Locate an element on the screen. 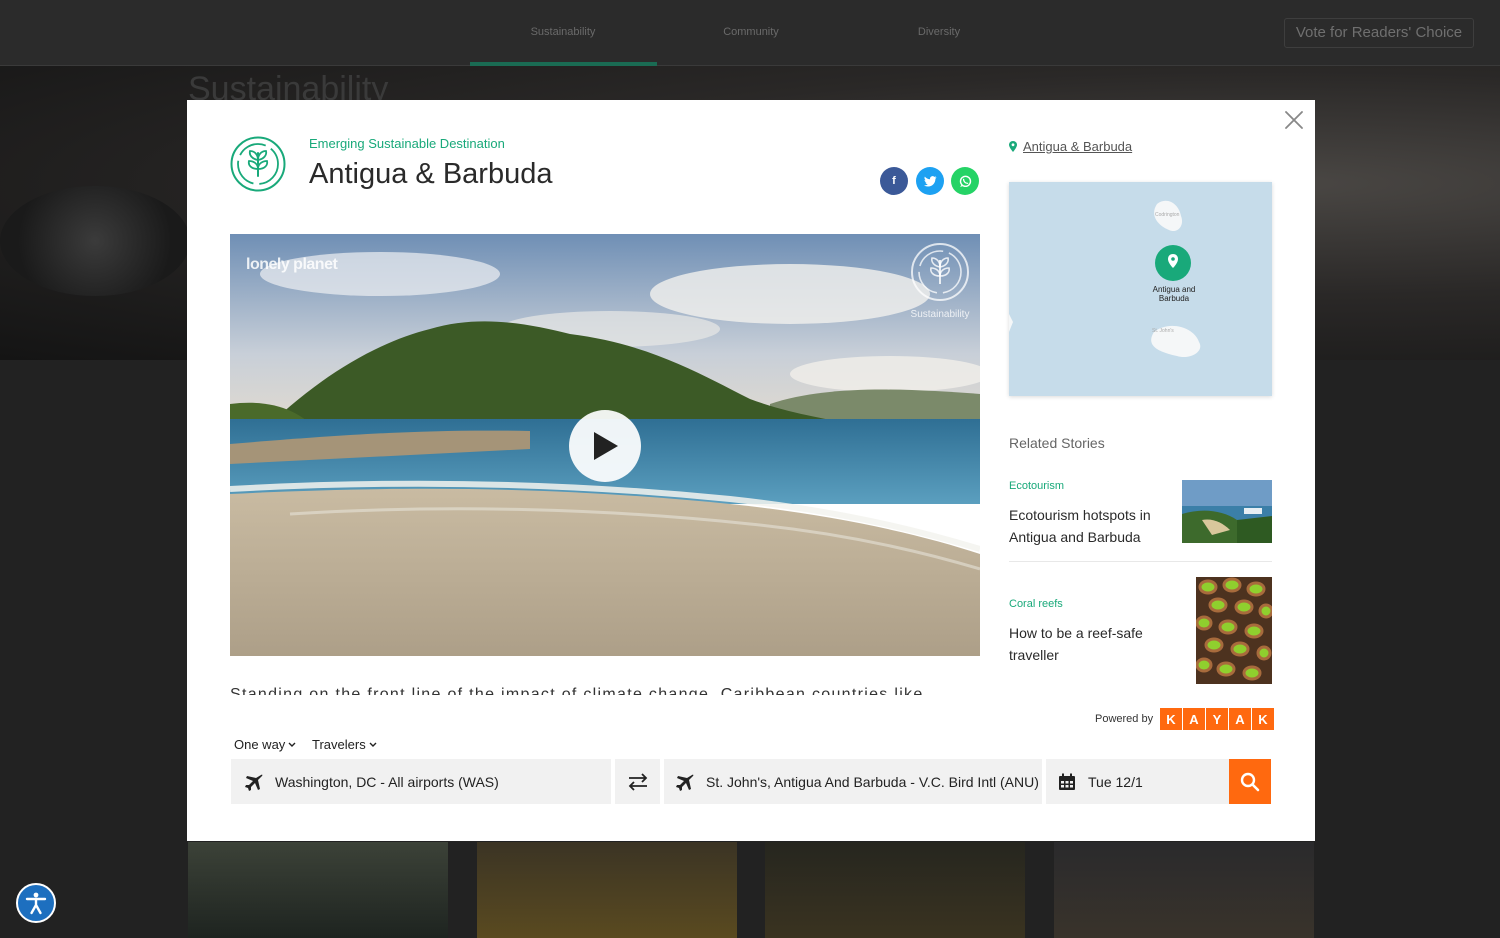 This screenshot has height=938, width=1500. map-pin-icon is located at coordinates (1013, 146).